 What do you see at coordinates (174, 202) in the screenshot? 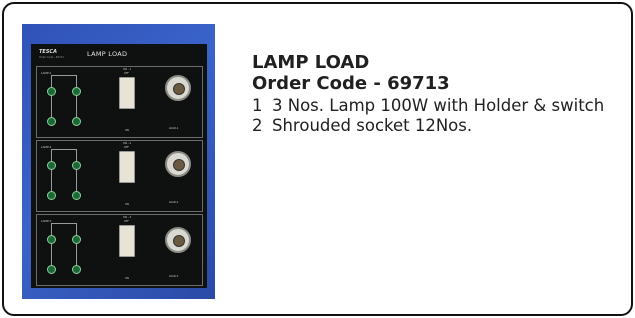
I see `lamp-label: LOAD-2` at bounding box center [174, 202].